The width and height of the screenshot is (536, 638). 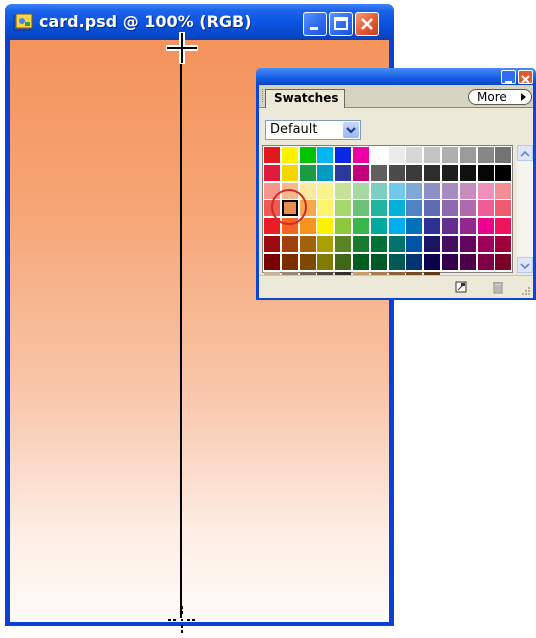 I want to click on dropdown-button, so click(x=351, y=130).